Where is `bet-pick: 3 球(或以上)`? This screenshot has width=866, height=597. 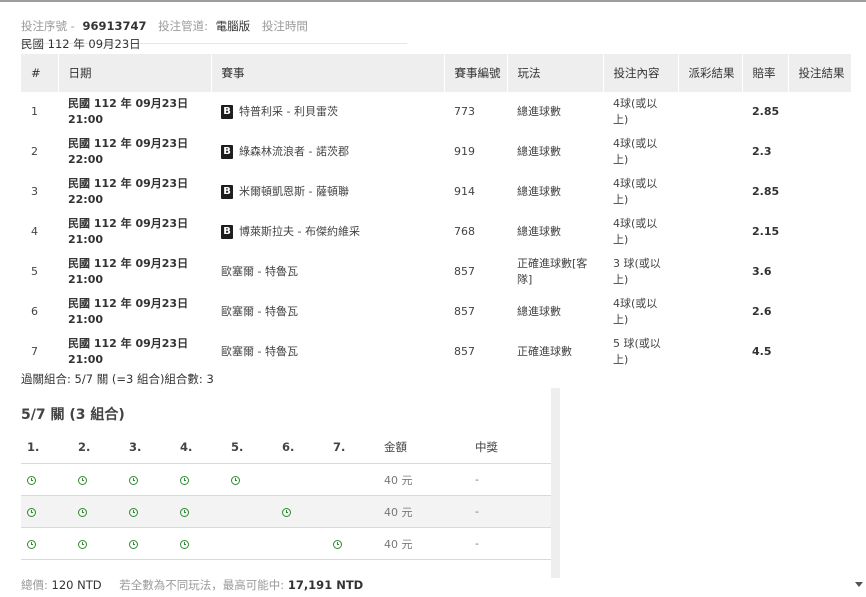
bet-pick: 3 球(或以上) is located at coordinates (637, 271).